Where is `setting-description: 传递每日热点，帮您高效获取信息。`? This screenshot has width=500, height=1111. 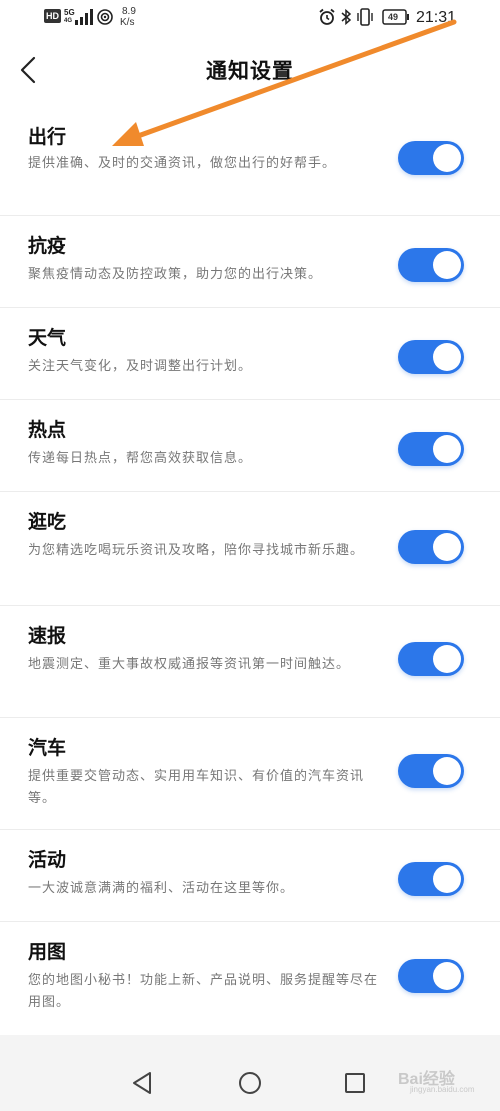 setting-description: 传递每日热点，帮您高效获取信息。 is located at coordinates (140, 458).